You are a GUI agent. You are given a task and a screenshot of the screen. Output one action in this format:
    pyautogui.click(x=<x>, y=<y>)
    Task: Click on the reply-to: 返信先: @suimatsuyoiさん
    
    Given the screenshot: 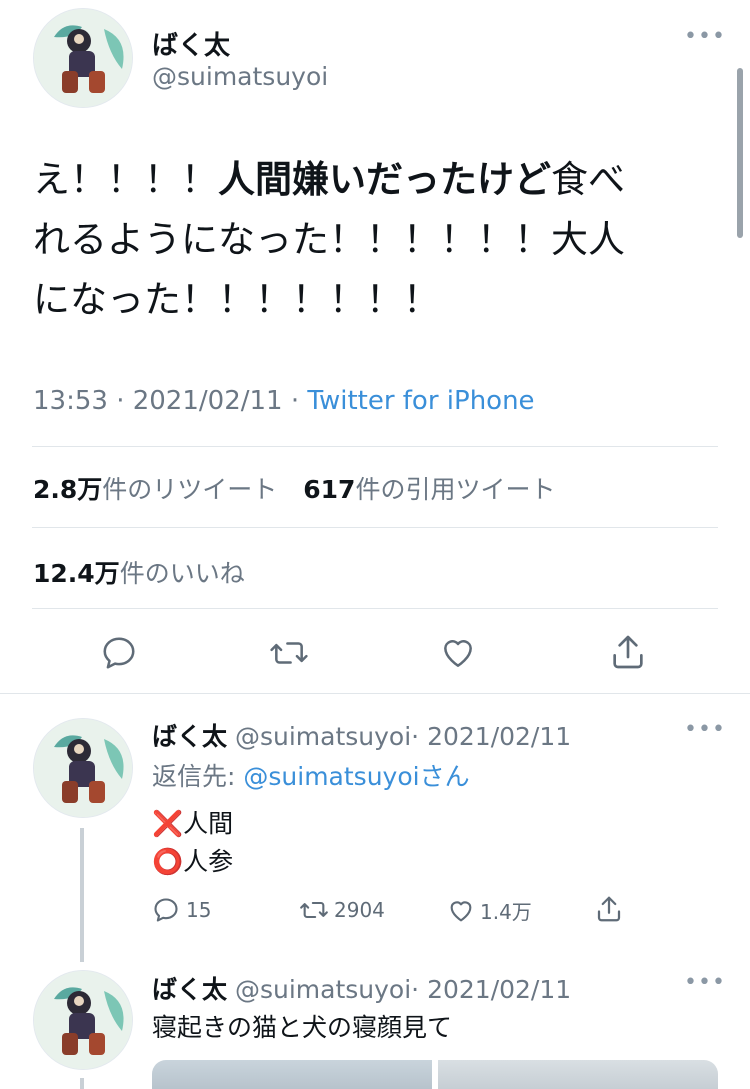 What is the action you would take?
    pyautogui.click(x=311, y=776)
    